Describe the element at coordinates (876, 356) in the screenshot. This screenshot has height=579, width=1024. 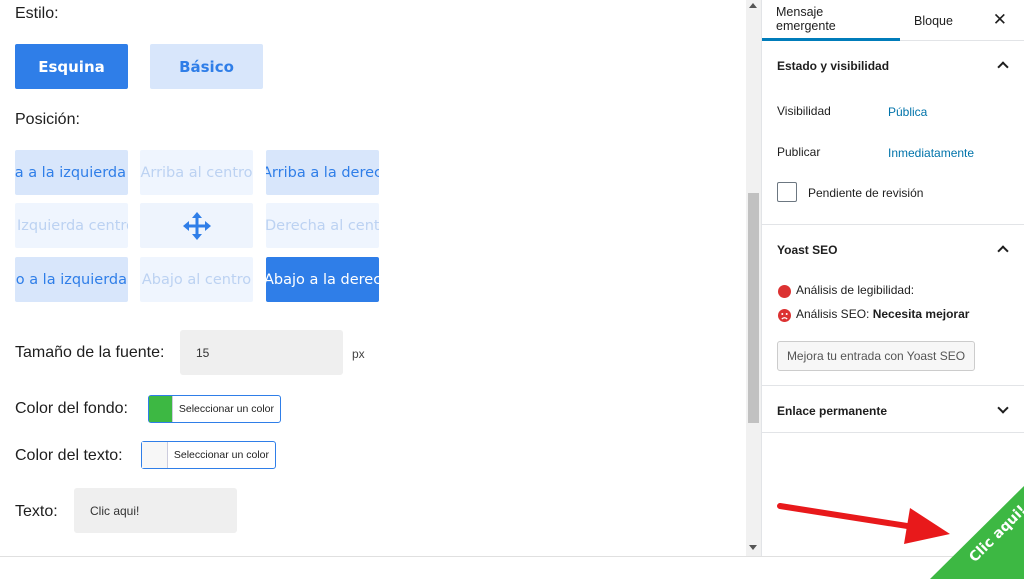
I see `yoast-improve-button: Mejora tu entrada con Yoast SEO` at that location.